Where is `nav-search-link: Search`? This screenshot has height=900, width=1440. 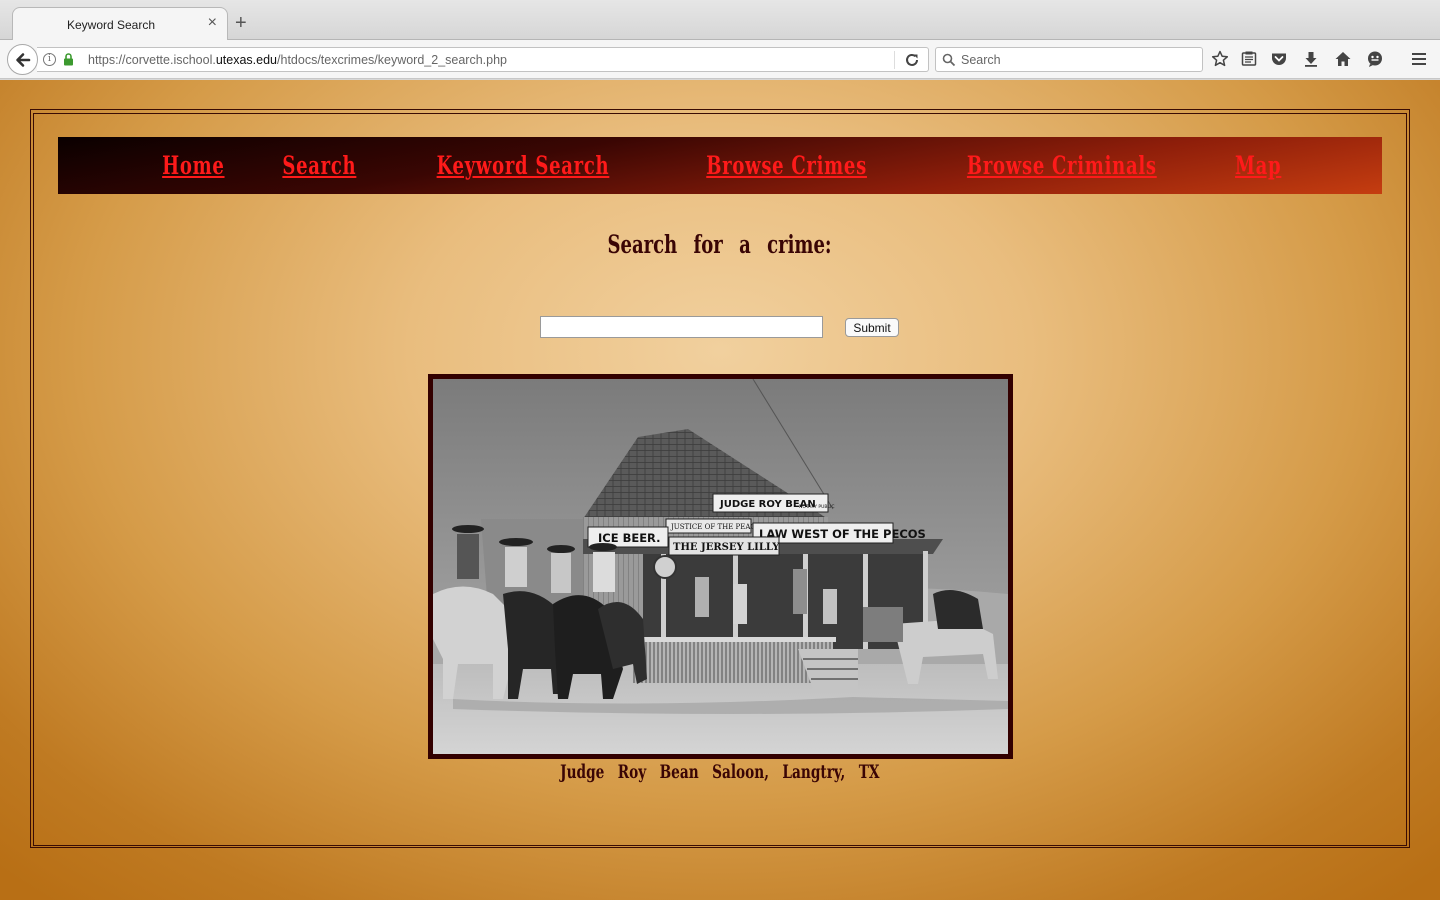
nav-search-link: Search is located at coordinates (320, 165).